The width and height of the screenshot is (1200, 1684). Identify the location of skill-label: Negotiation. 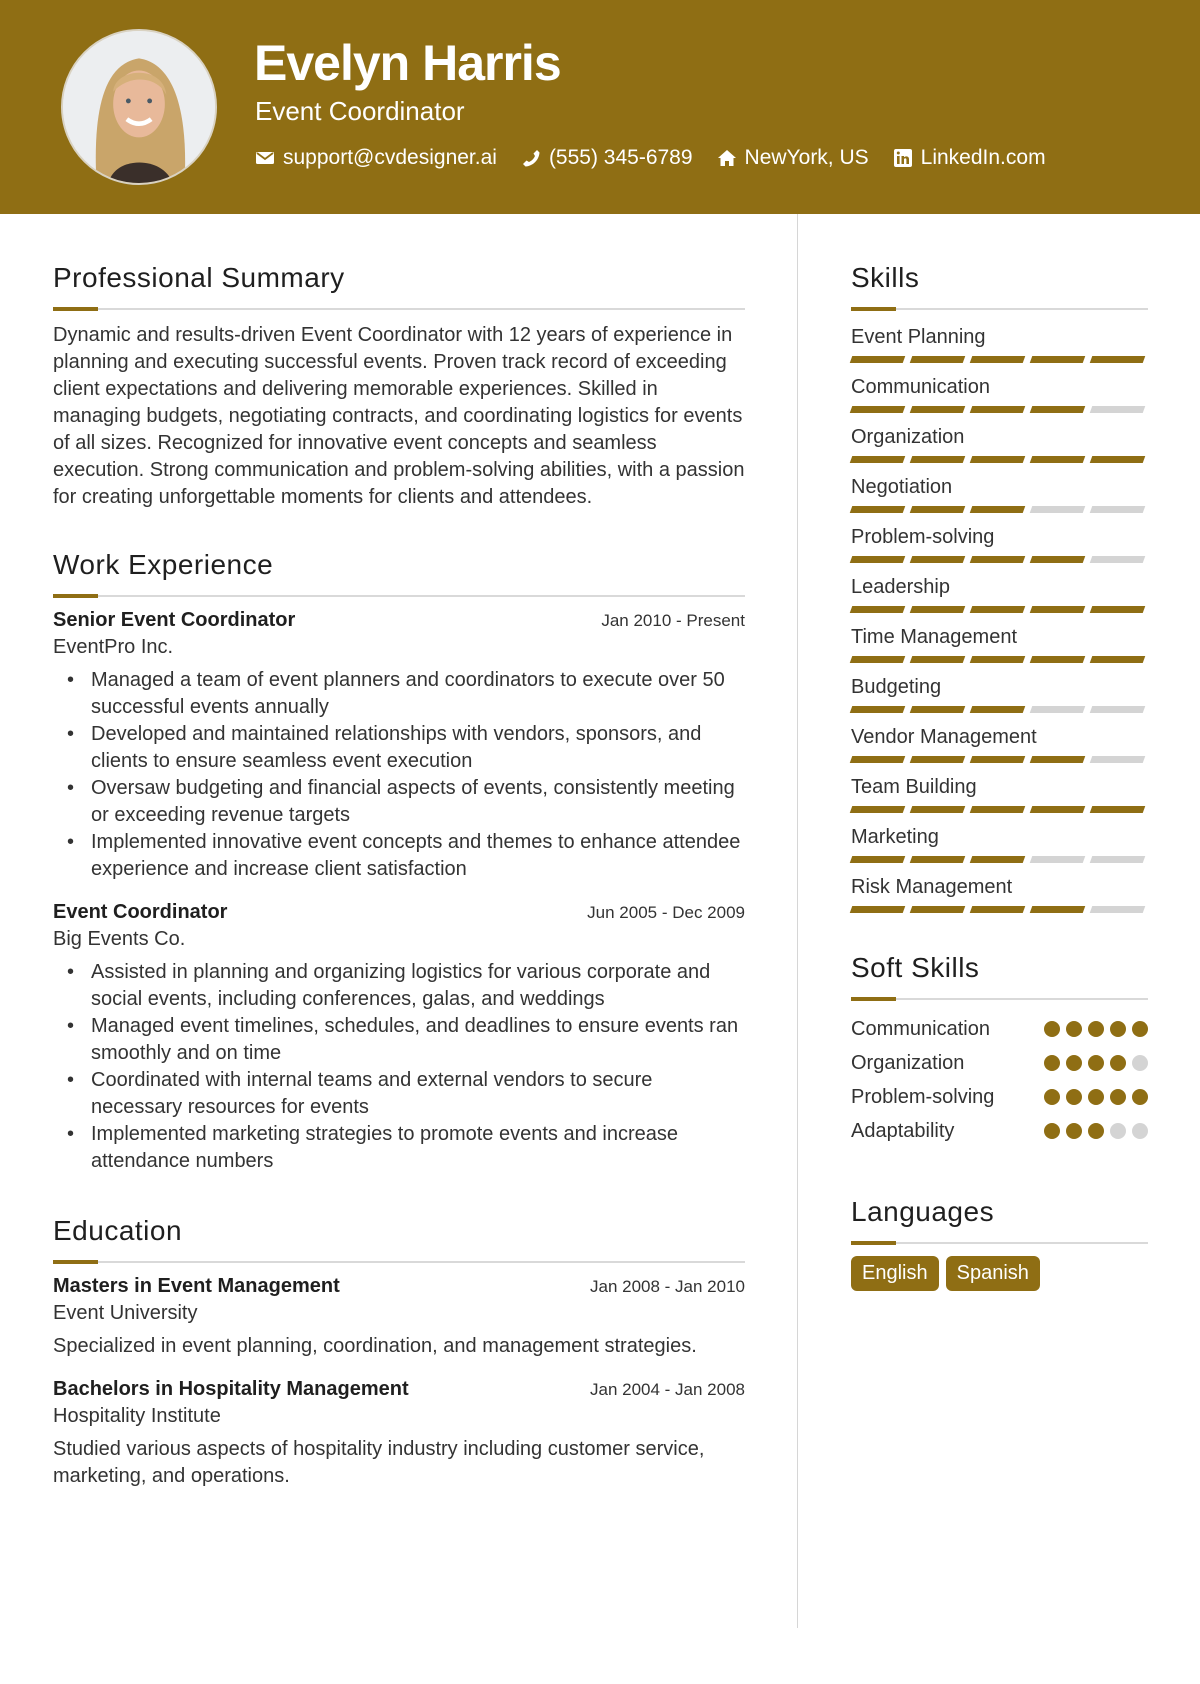
(902, 487).